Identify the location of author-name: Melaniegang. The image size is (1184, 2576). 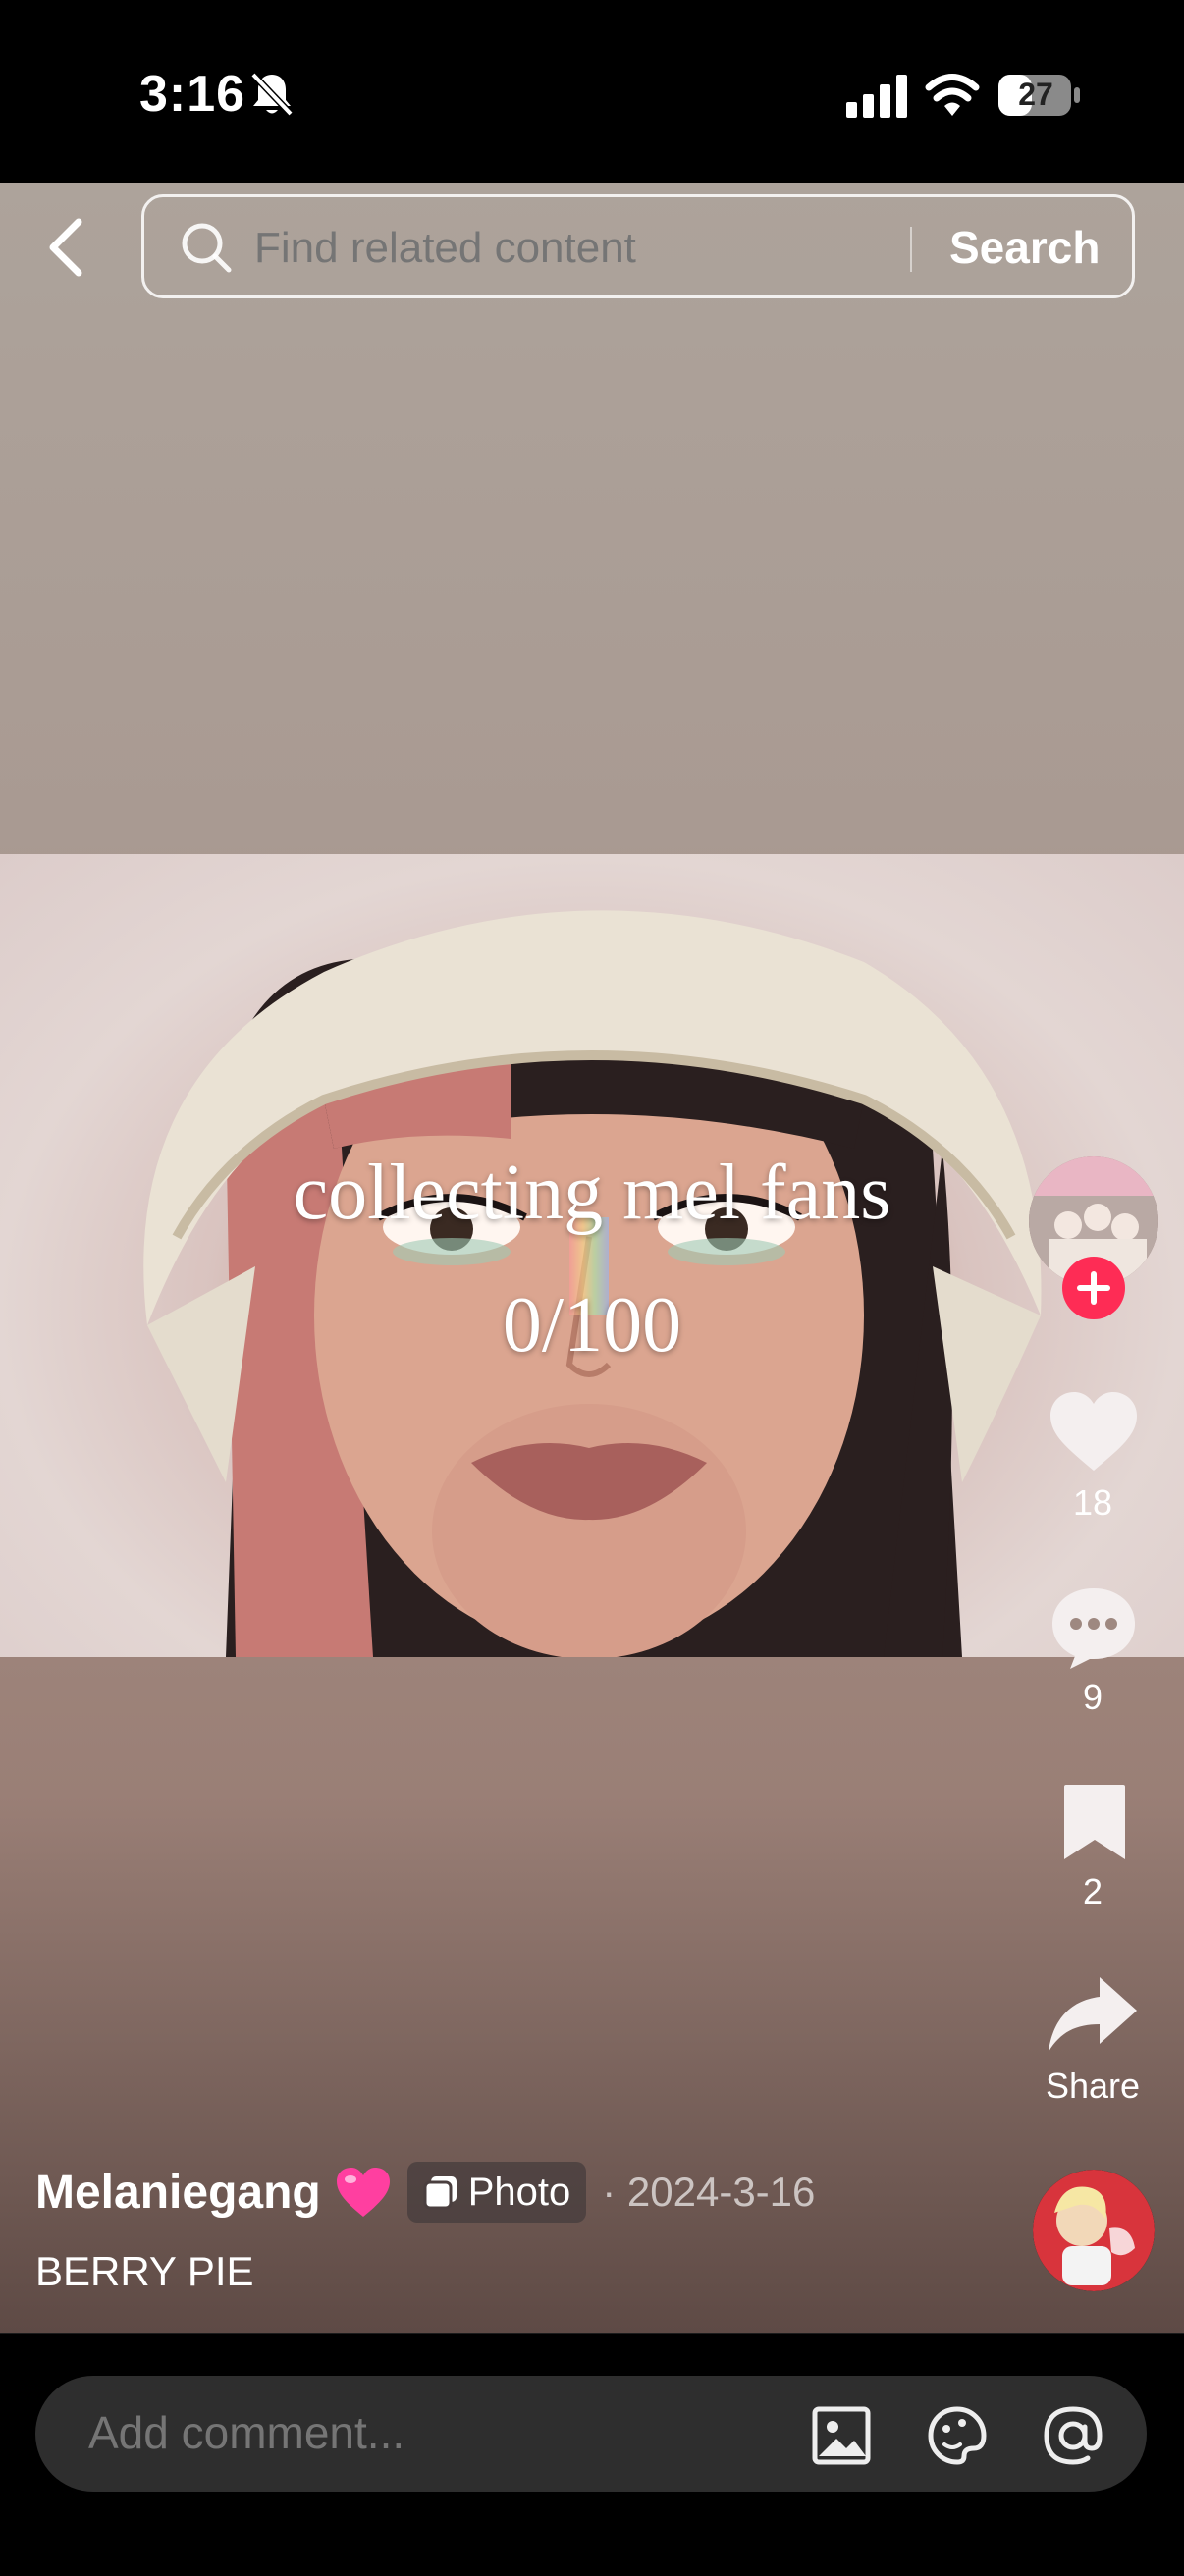
(178, 2193).